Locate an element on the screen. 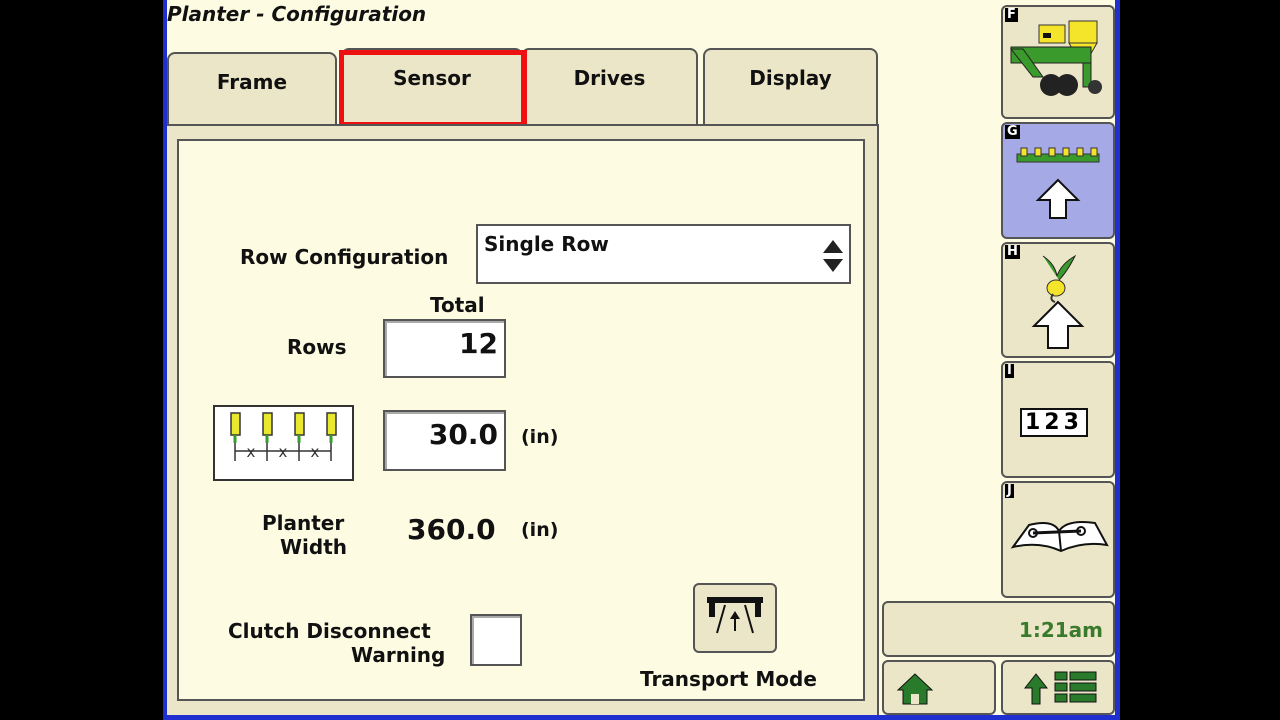 The image size is (1280, 720). softkey-j-label: J is located at coordinates (1009, 490).